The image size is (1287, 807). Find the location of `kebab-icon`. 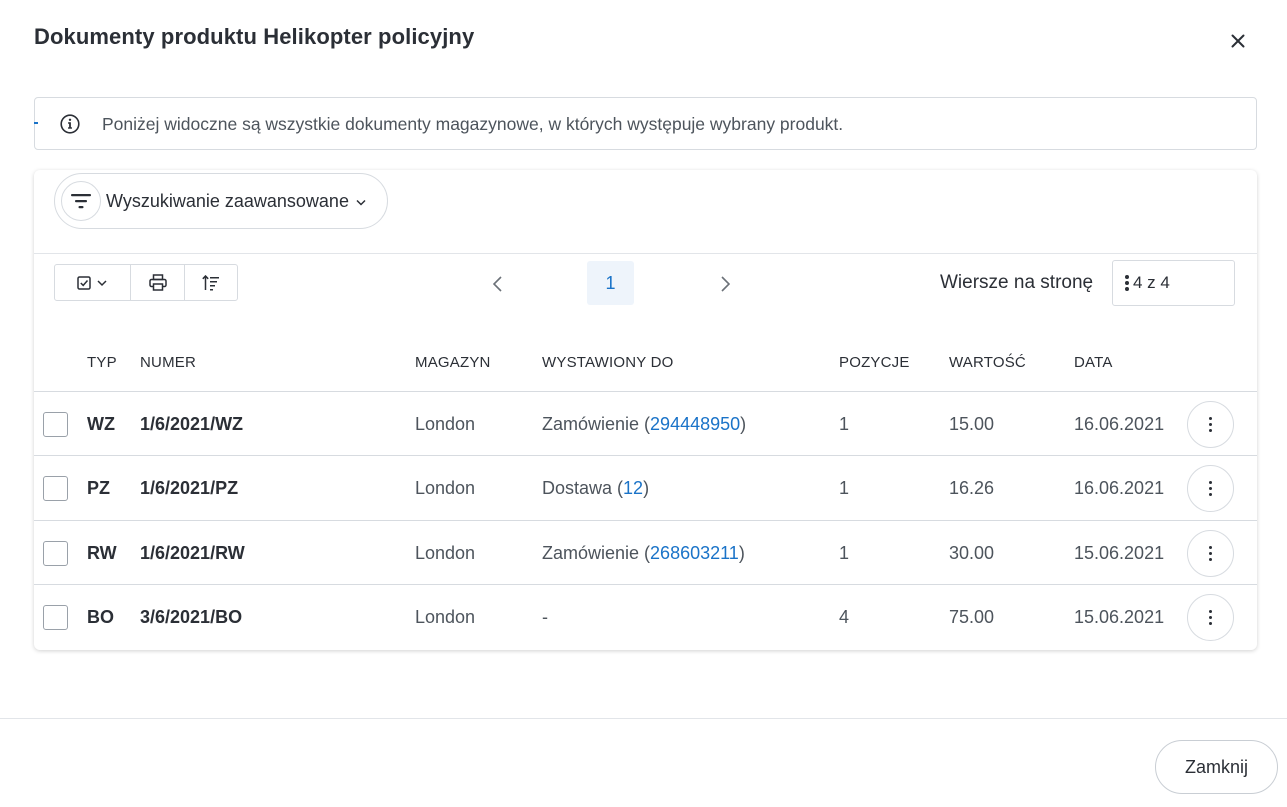

kebab-icon is located at coordinates (1127, 283).